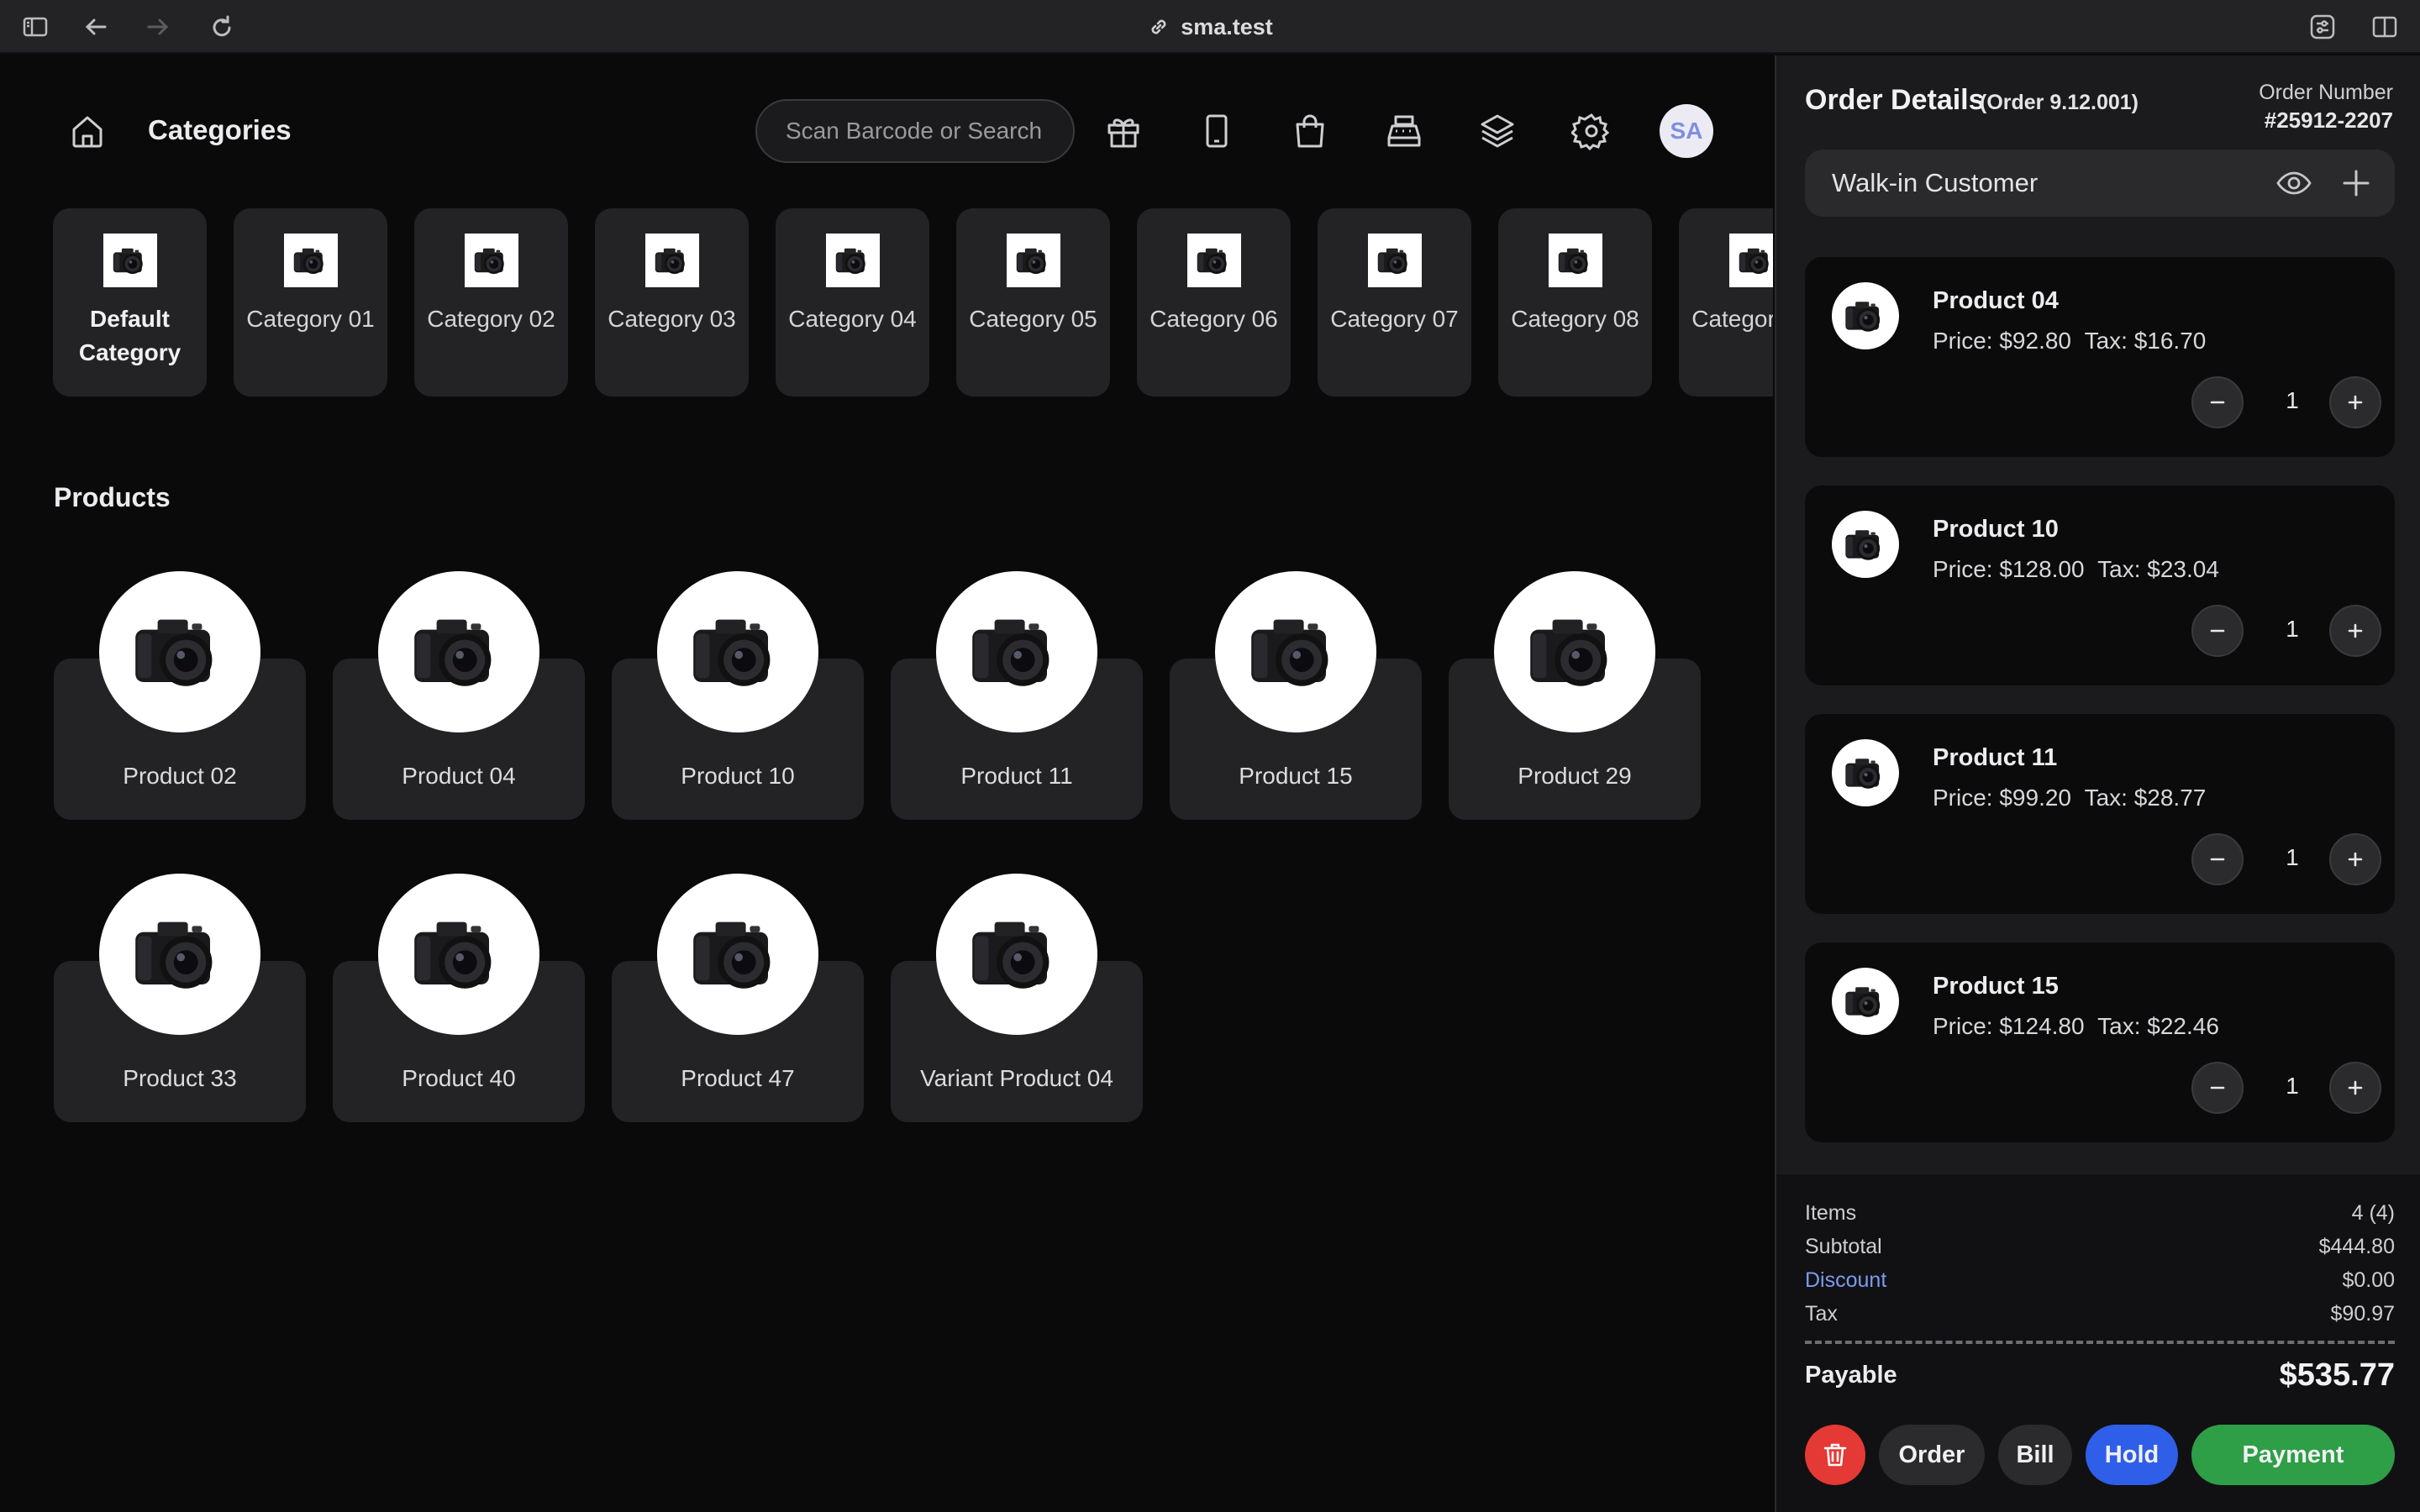  Describe the element at coordinates (2158, 1026) in the screenshot. I see `order-item-tax: Tax: $22.46` at that location.